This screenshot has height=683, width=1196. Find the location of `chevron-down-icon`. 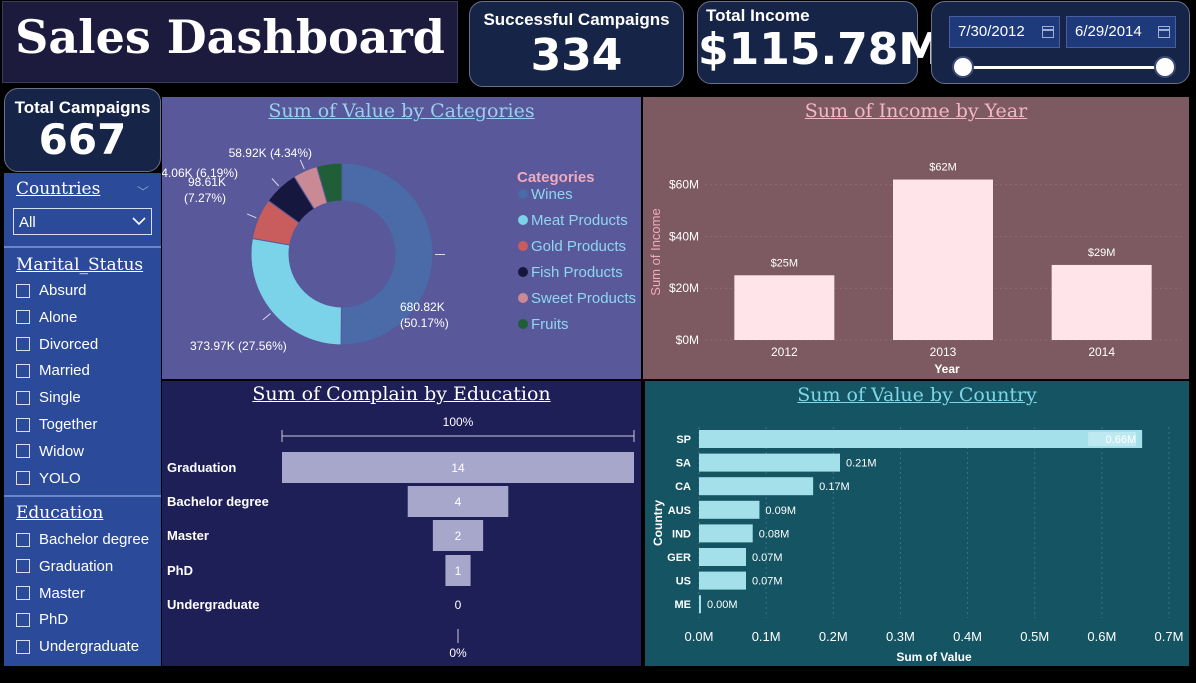

chevron-down-icon is located at coordinates (139, 221).